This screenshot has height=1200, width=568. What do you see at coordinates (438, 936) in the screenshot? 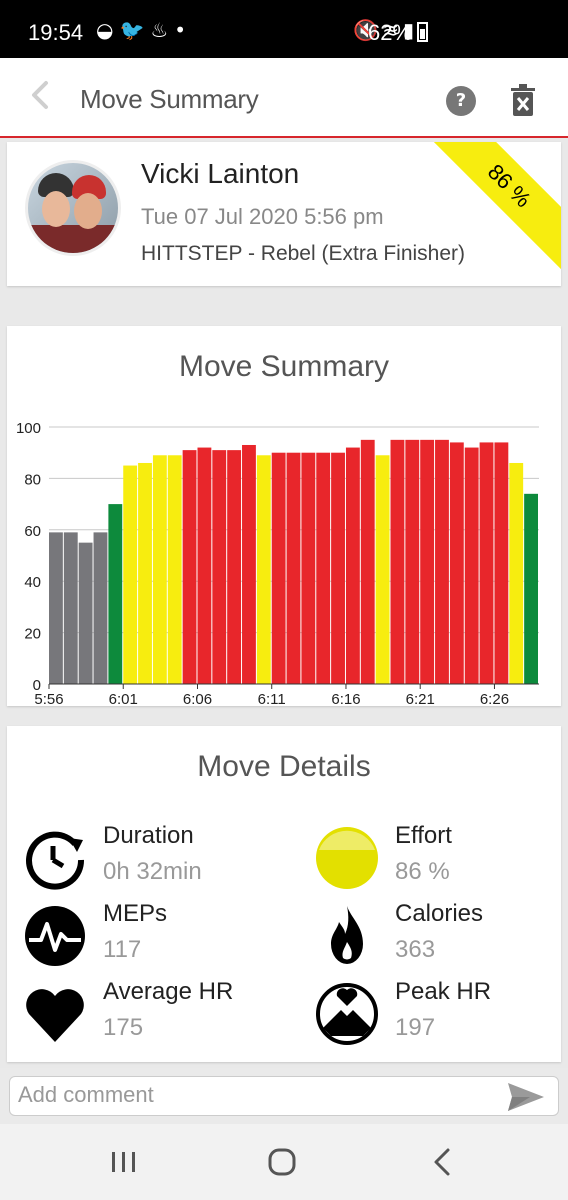
I see `stat-calories: Calories 363` at bounding box center [438, 936].